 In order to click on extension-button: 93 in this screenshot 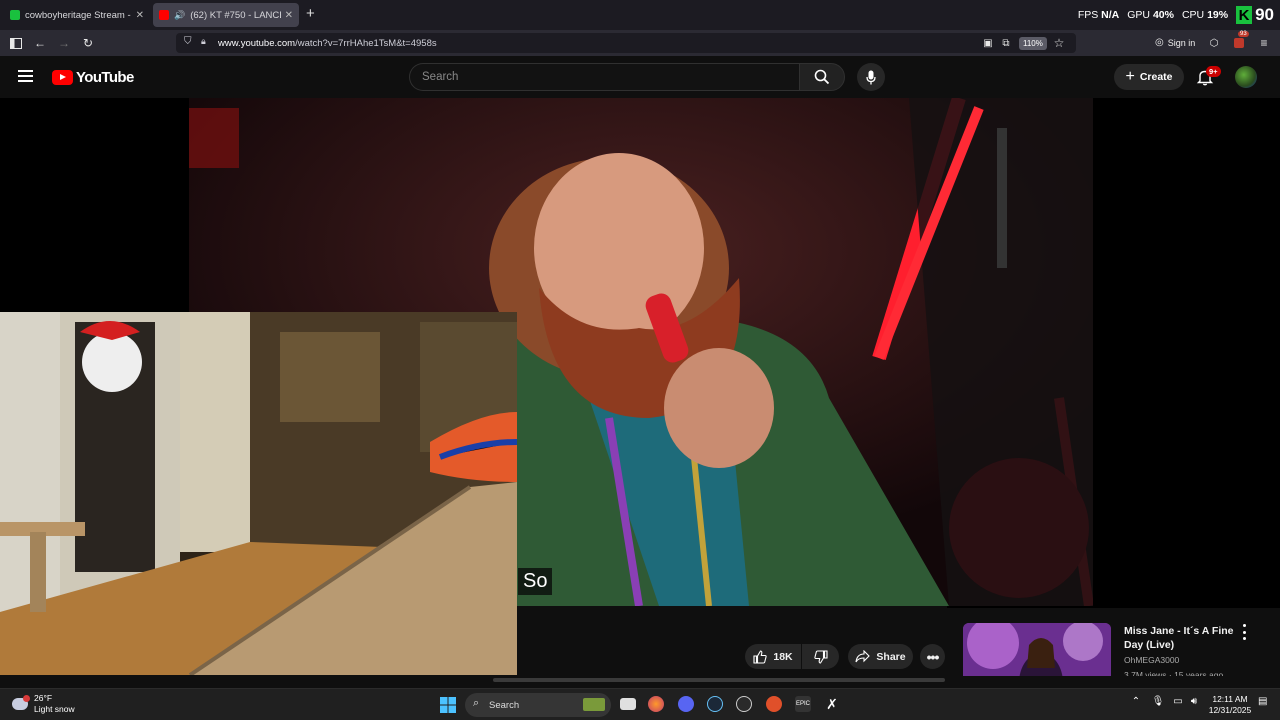, I will do `click(1240, 41)`.